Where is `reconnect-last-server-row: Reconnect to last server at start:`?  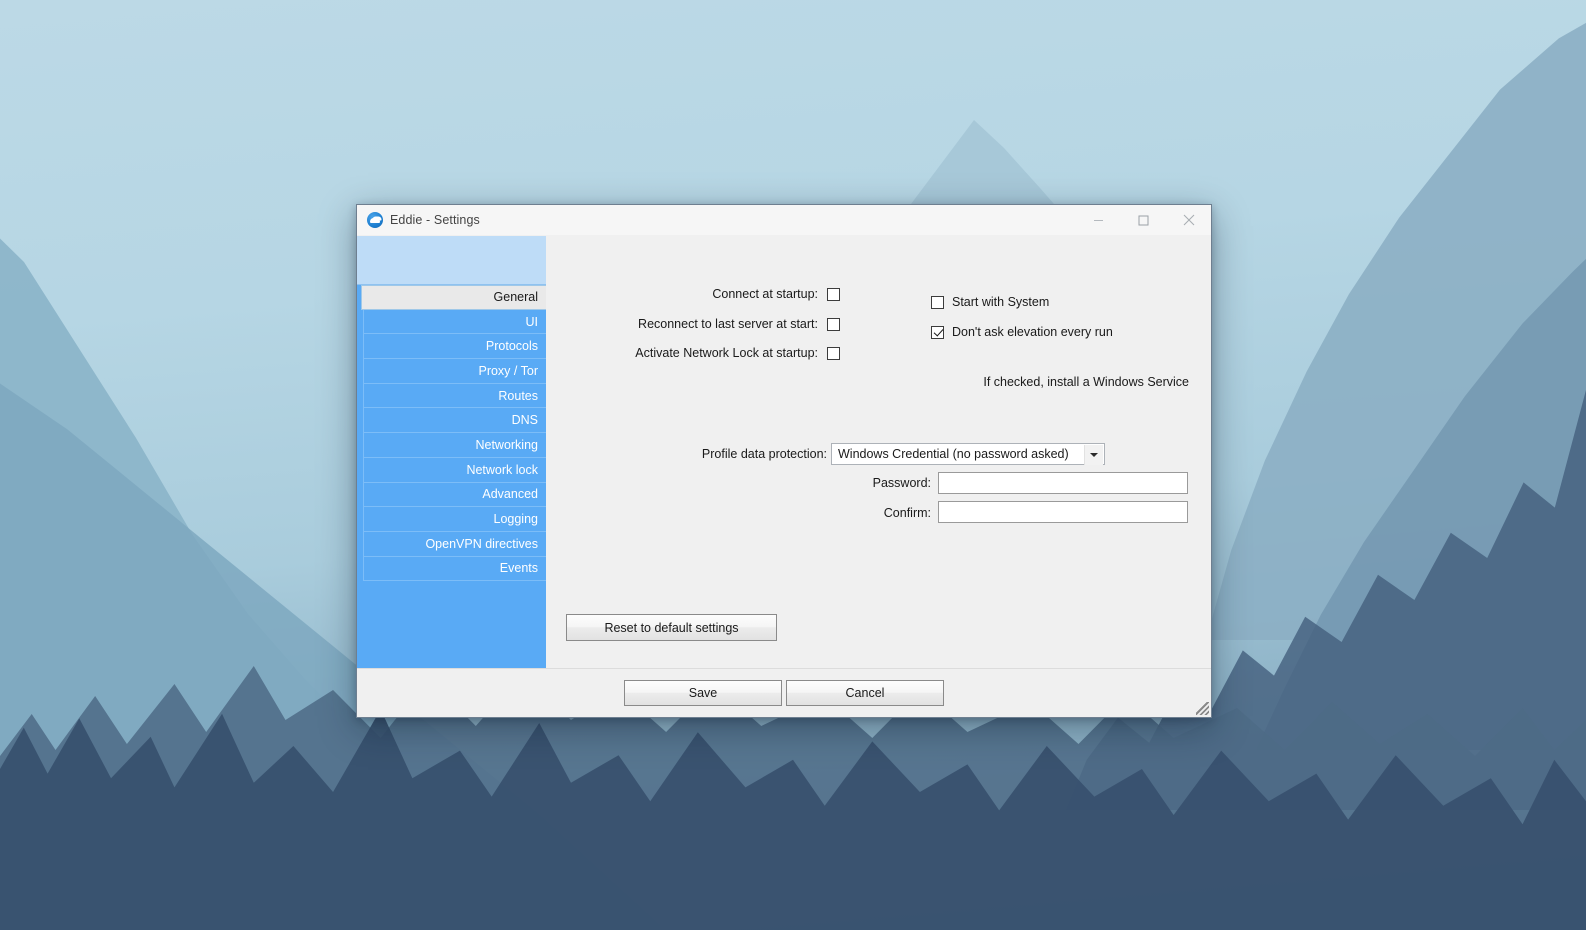 reconnect-last-server-row: Reconnect to last server at start: is located at coordinates (693, 324).